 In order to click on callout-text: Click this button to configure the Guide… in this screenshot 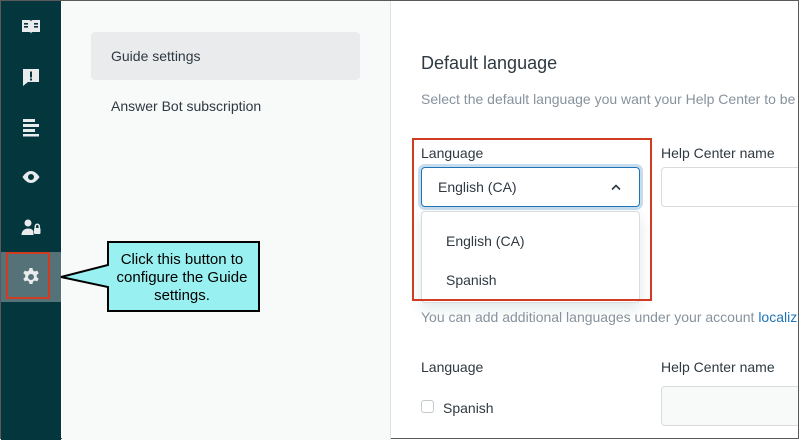, I will do `click(182, 277)`.